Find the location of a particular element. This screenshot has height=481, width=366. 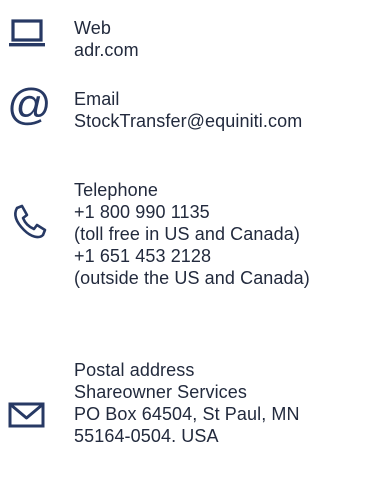

laptop-icon is located at coordinates (29, 37).